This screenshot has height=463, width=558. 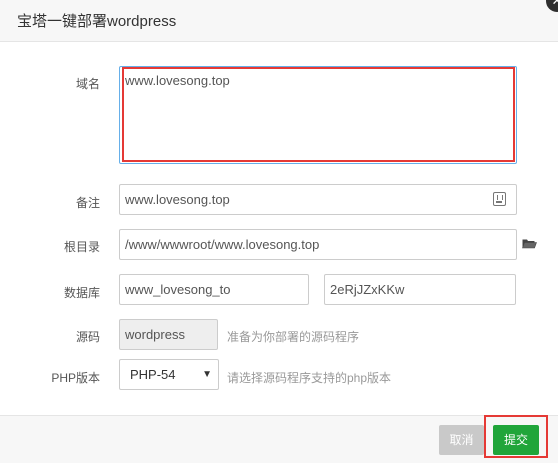 What do you see at coordinates (367, 289) in the screenshot?
I see `db-password-value: 2eRjJZxKKw` at bounding box center [367, 289].